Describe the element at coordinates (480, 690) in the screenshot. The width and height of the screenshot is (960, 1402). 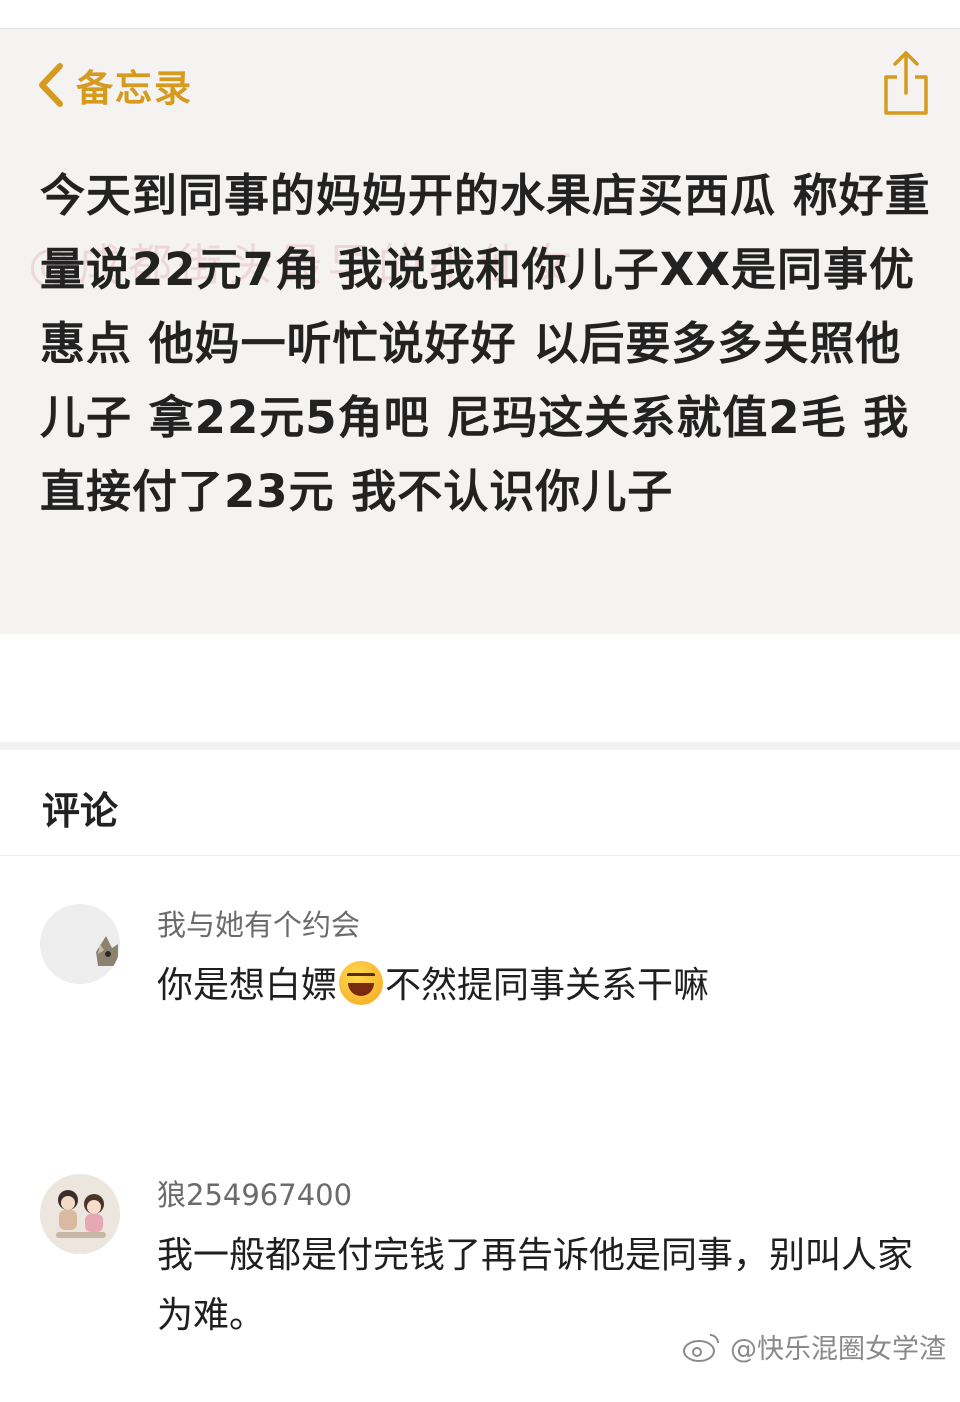
I see `spacer` at that location.